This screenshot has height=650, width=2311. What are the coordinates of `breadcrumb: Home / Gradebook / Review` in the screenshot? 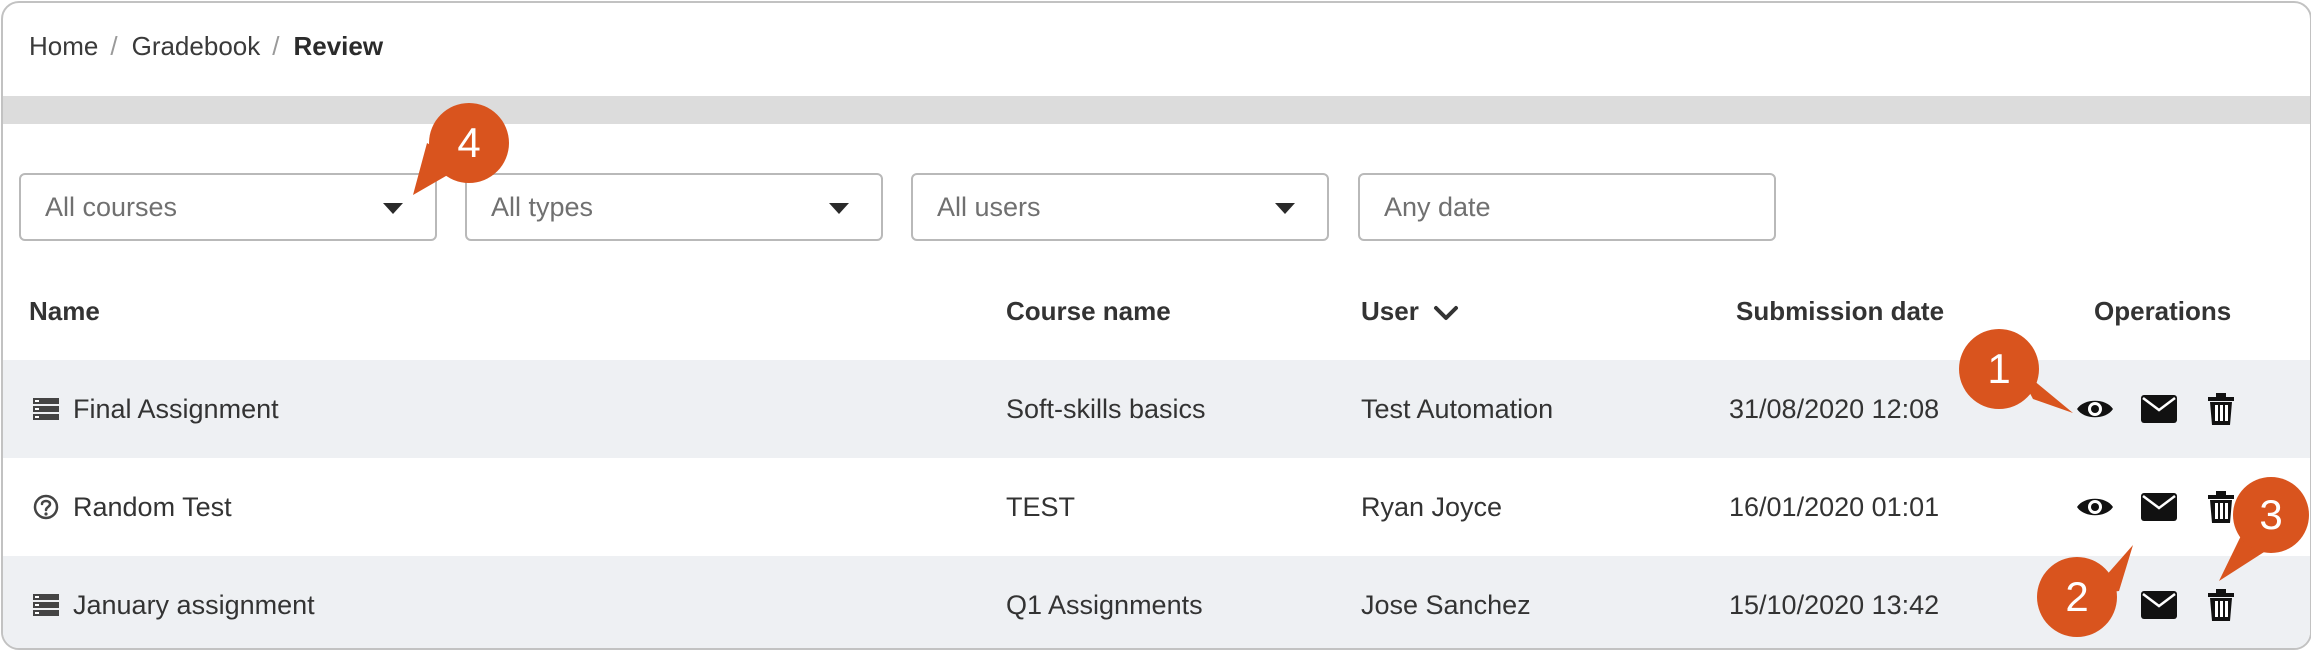 It's located at (206, 46).